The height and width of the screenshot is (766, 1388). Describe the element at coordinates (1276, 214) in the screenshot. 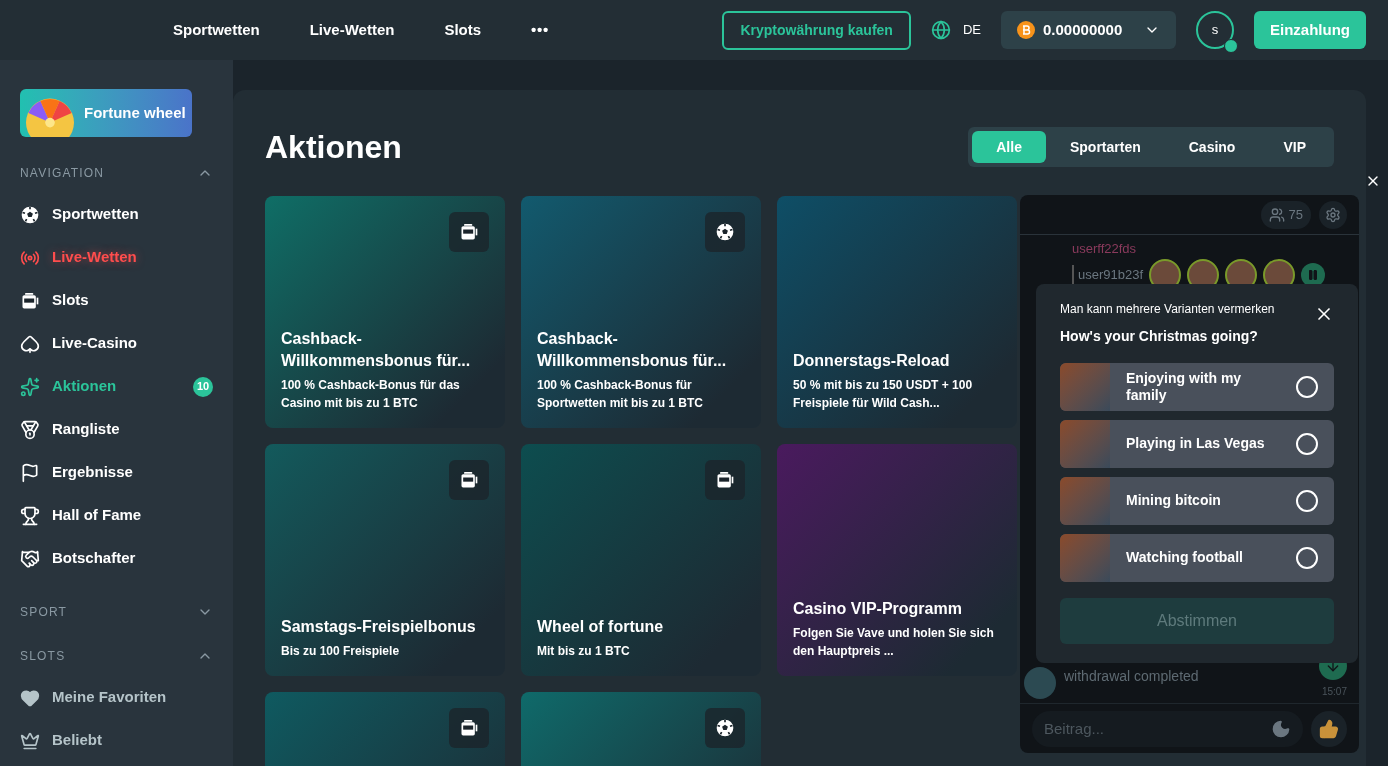

I see `users-icon` at that location.